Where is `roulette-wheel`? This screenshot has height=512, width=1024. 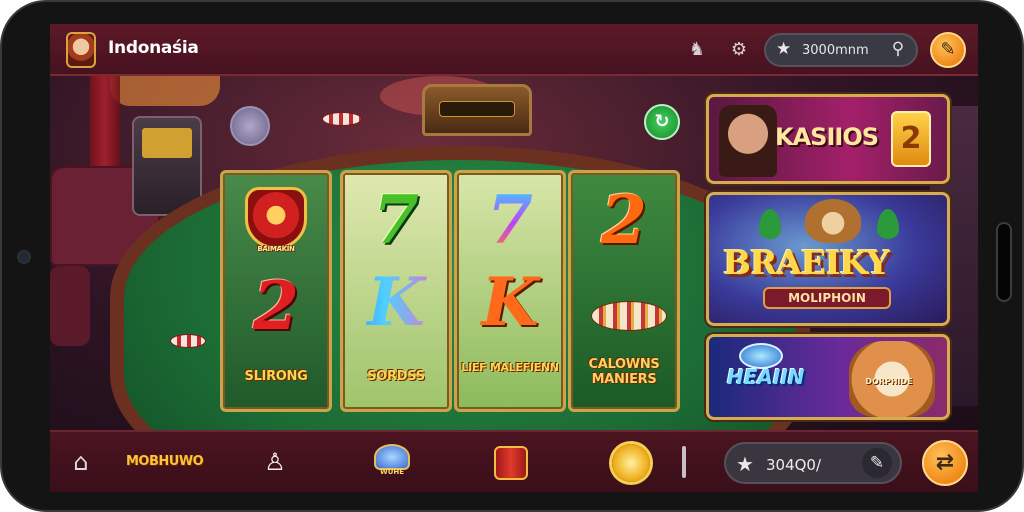
roulette-wheel is located at coordinates (250, 126).